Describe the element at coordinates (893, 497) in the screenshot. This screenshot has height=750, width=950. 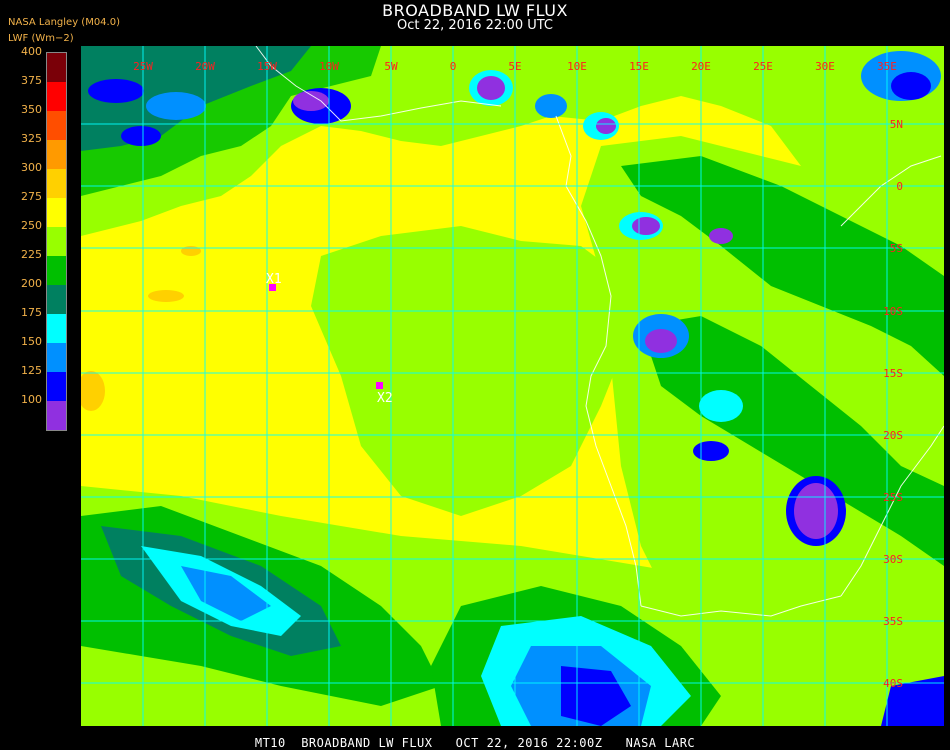
I see `lat-label: 25S` at that location.